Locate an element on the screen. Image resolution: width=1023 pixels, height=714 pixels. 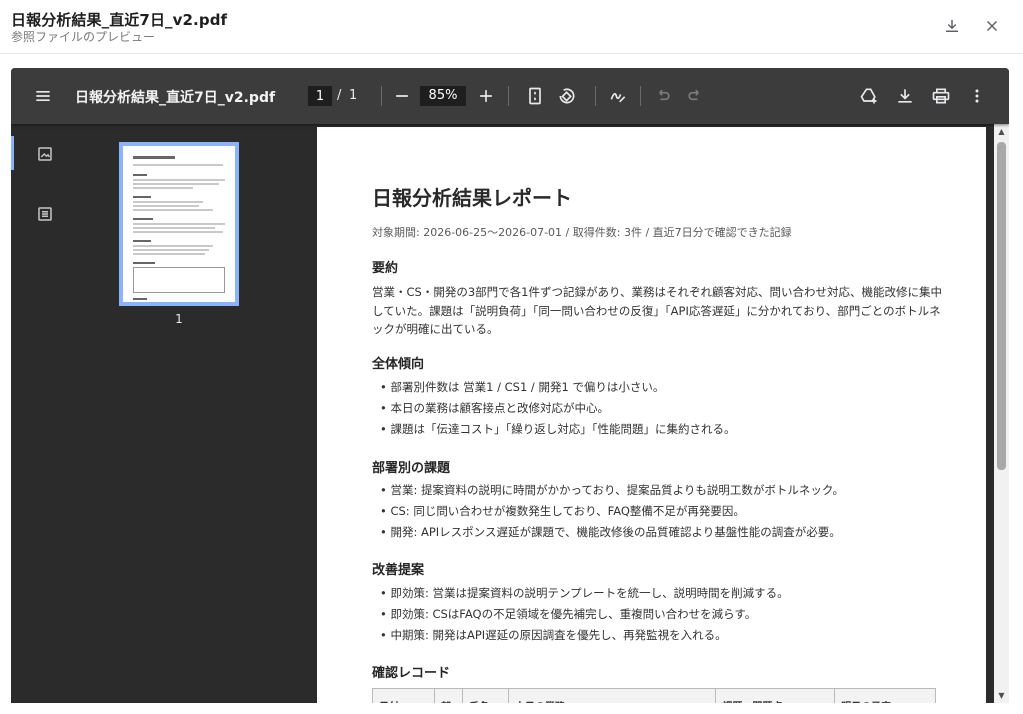
outline-tab is located at coordinates (45, 214).